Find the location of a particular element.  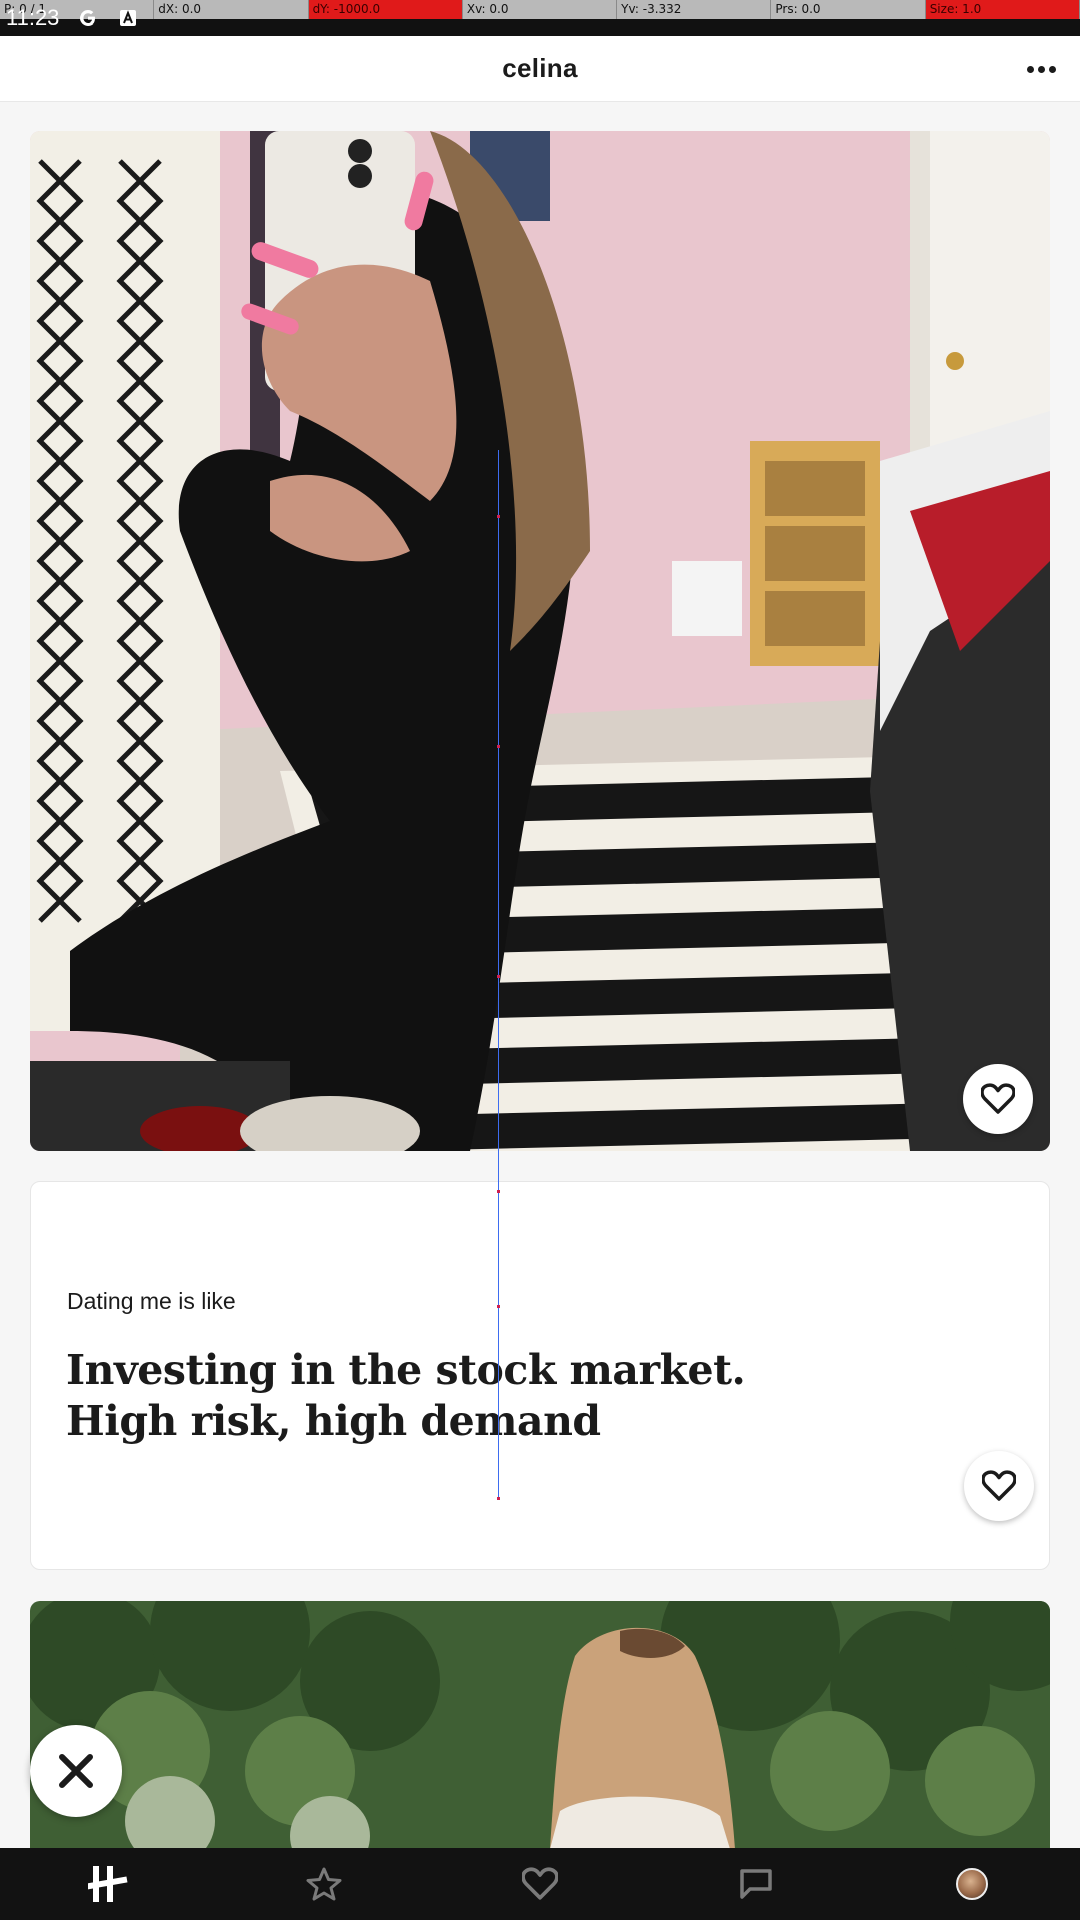

profile-name: celina is located at coordinates (540, 68).